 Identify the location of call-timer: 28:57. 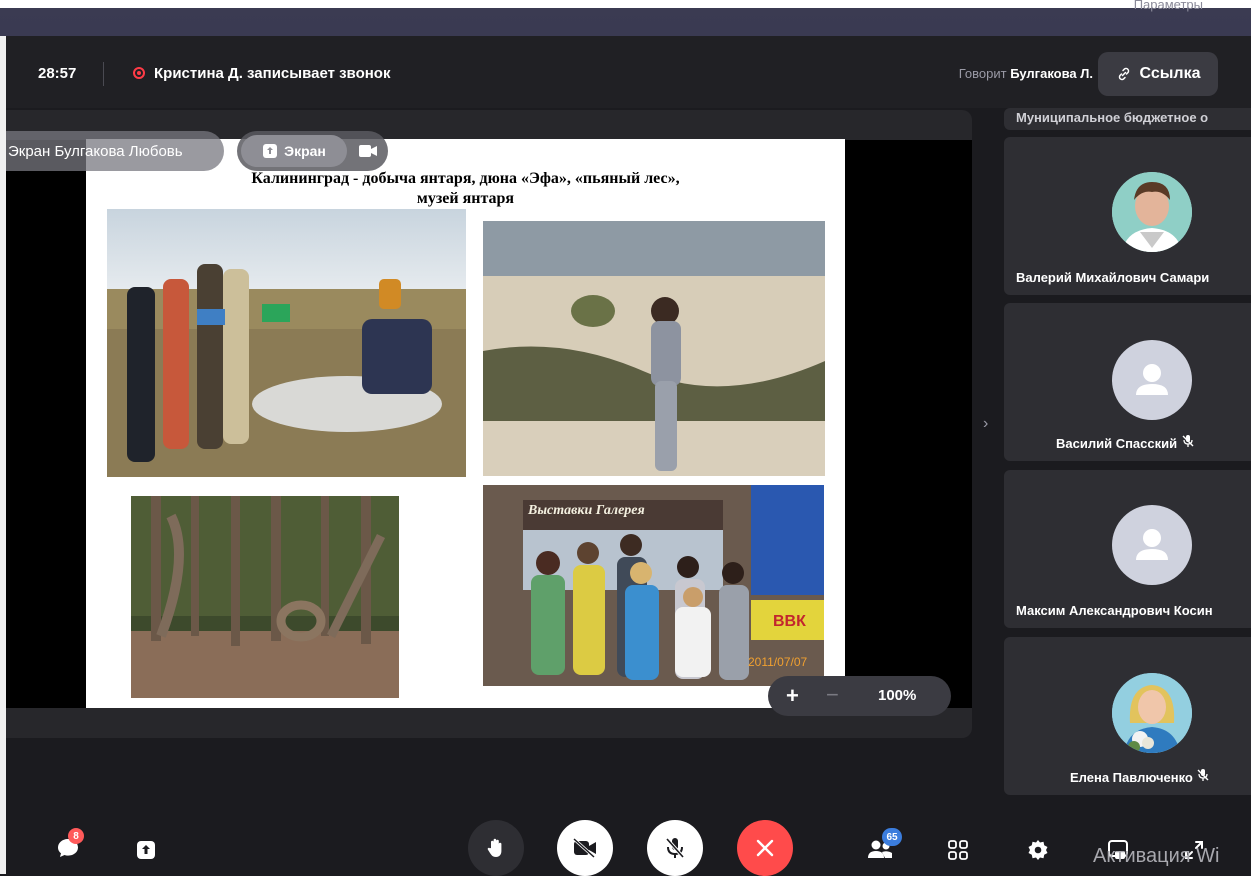
(57, 73).